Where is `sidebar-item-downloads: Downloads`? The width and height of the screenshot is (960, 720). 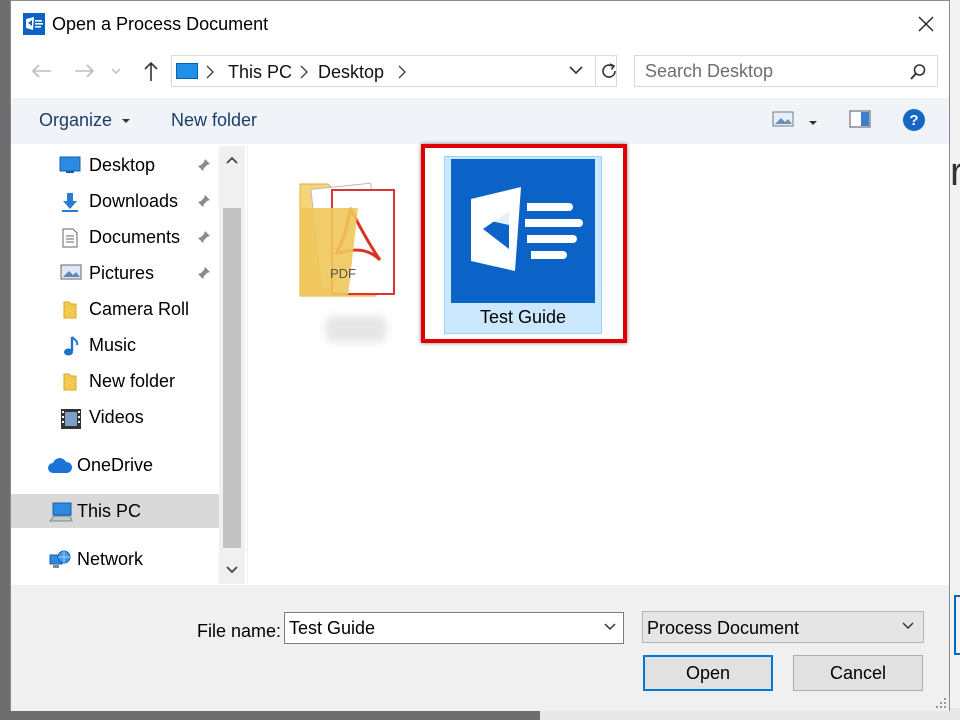
sidebar-item-downloads: Downloads is located at coordinates (115, 201).